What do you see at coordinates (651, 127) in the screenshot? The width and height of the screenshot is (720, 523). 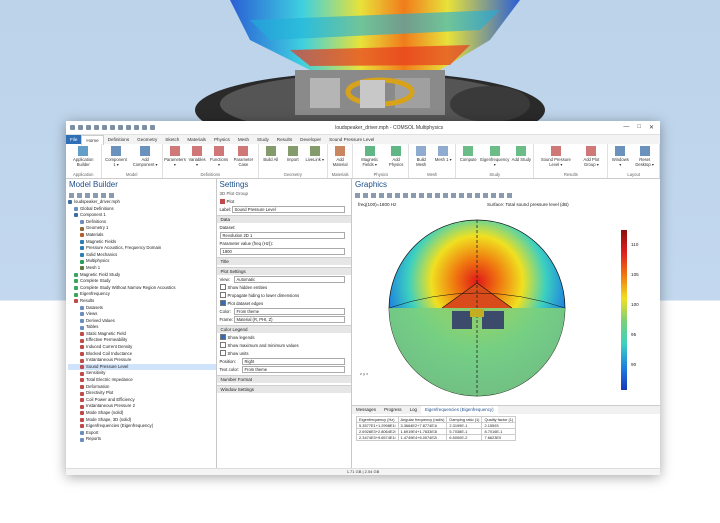 I see `close-button: ✕` at bounding box center [651, 127].